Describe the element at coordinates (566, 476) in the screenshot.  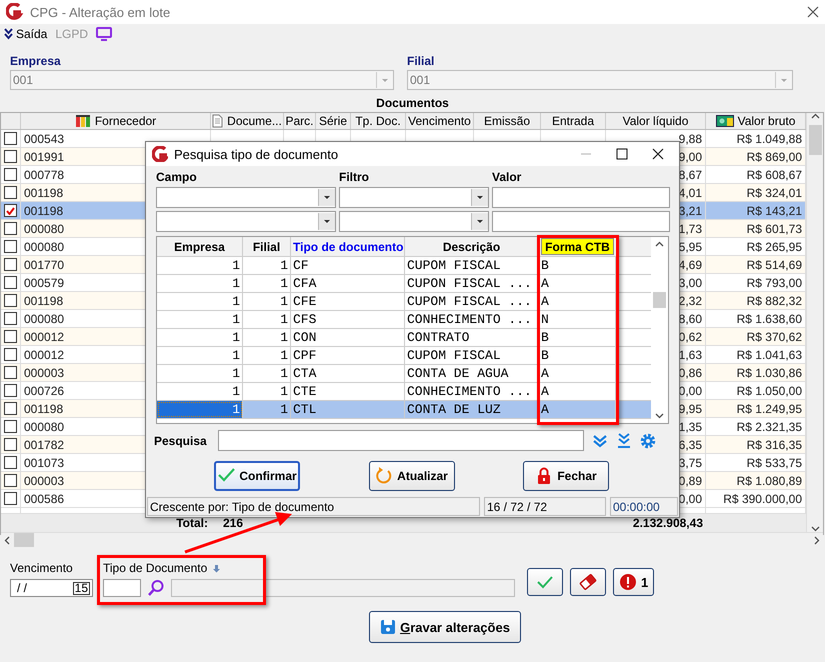
I see `close-button: Fechar` at that location.